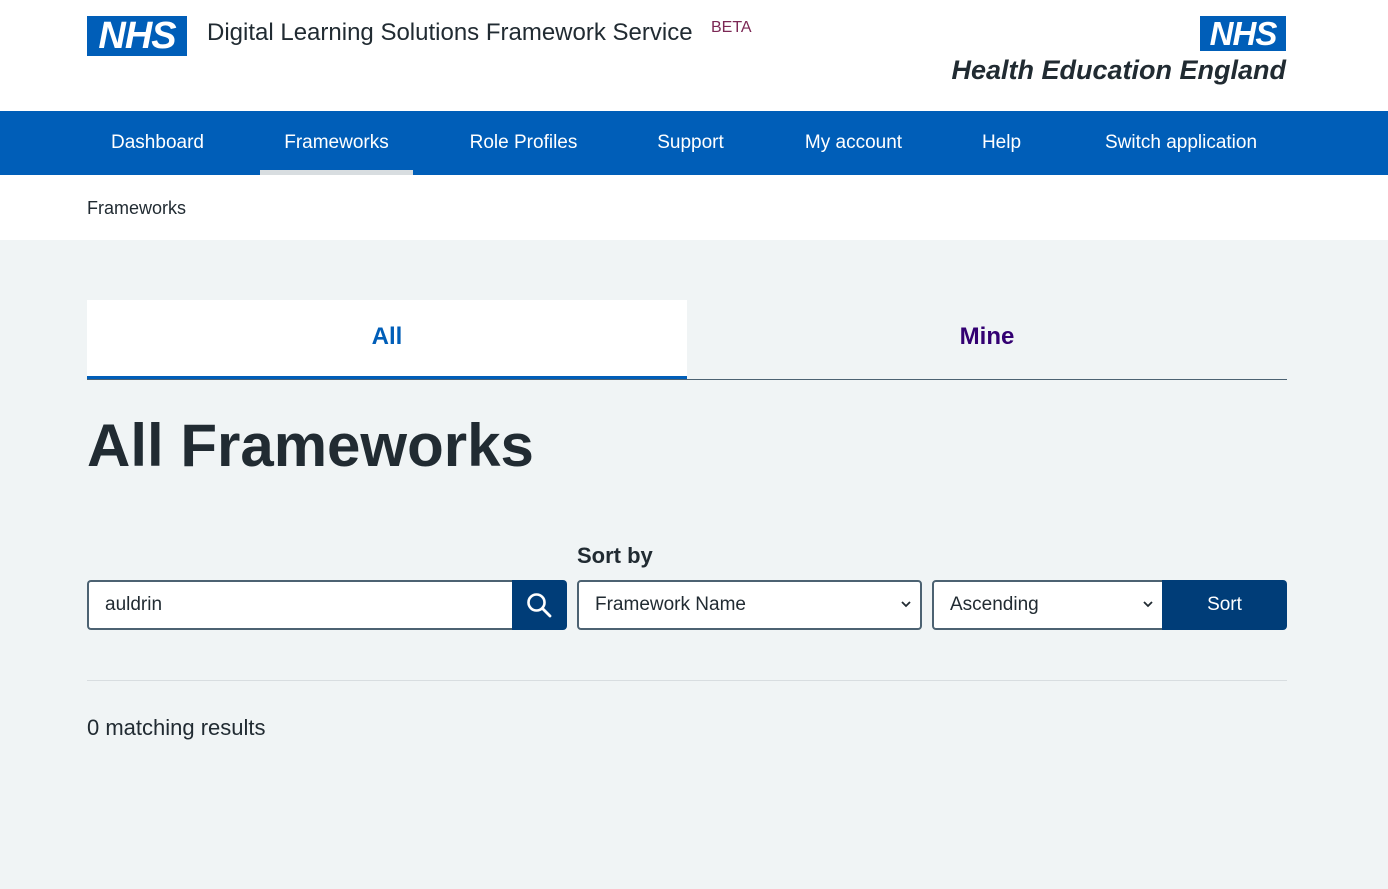  What do you see at coordinates (136, 208) in the screenshot?
I see `breadcrumb: Frameworks` at bounding box center [136, 208].